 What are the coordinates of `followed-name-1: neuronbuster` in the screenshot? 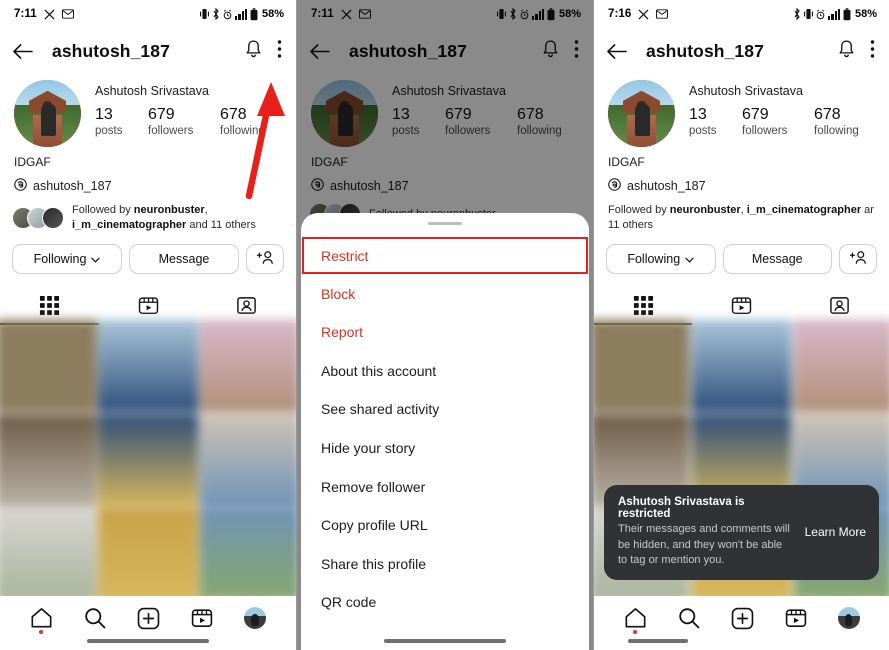 It's located at (705, 210).